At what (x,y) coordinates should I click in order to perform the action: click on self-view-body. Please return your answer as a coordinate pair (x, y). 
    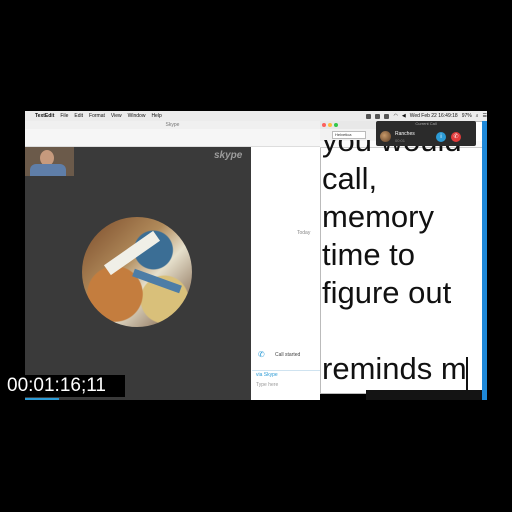
    Looking at the image, I should click on (48, 170).